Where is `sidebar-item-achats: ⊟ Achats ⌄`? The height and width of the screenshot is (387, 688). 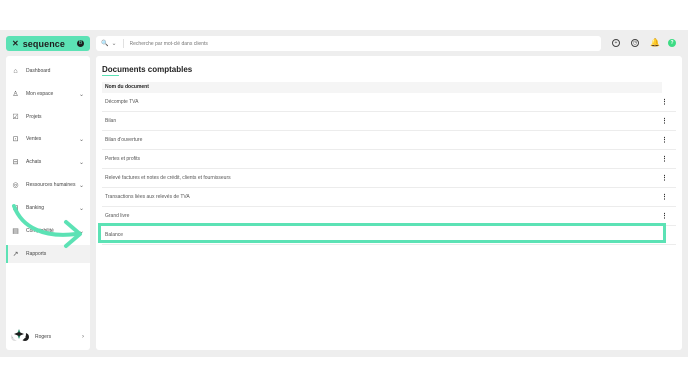
sidebar-item-achats: ⊟ Achats ⌄ is located at coordinates (48, 162).